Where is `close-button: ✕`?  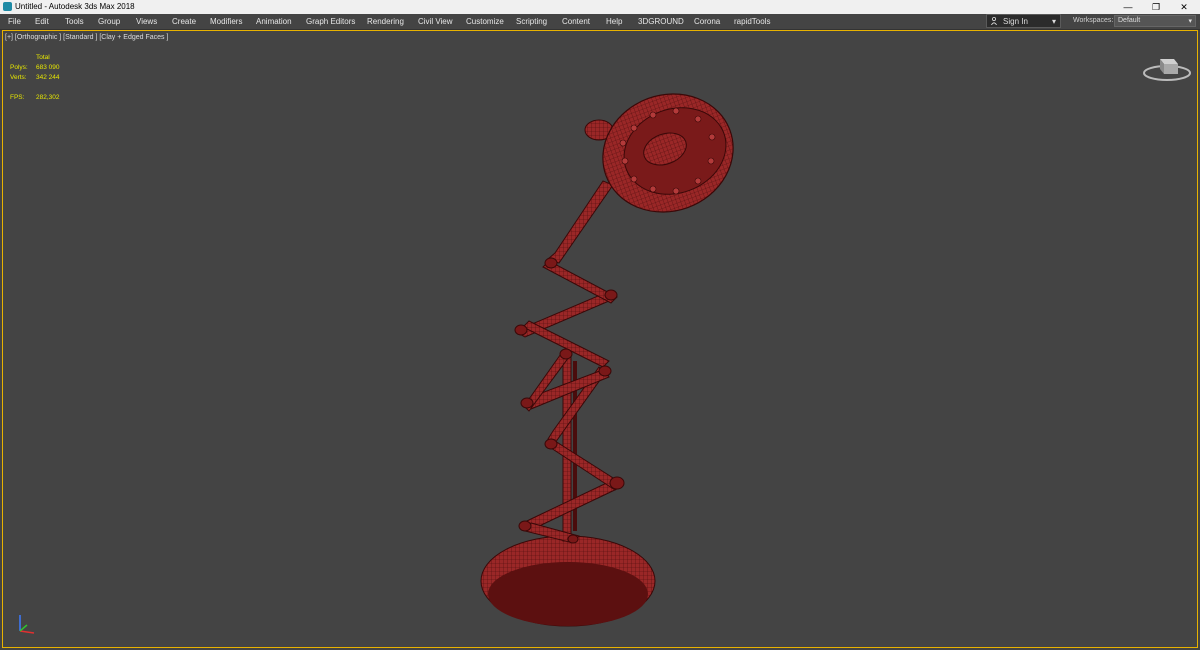 close-button: ✕ is located at coordinates (1184, 7).